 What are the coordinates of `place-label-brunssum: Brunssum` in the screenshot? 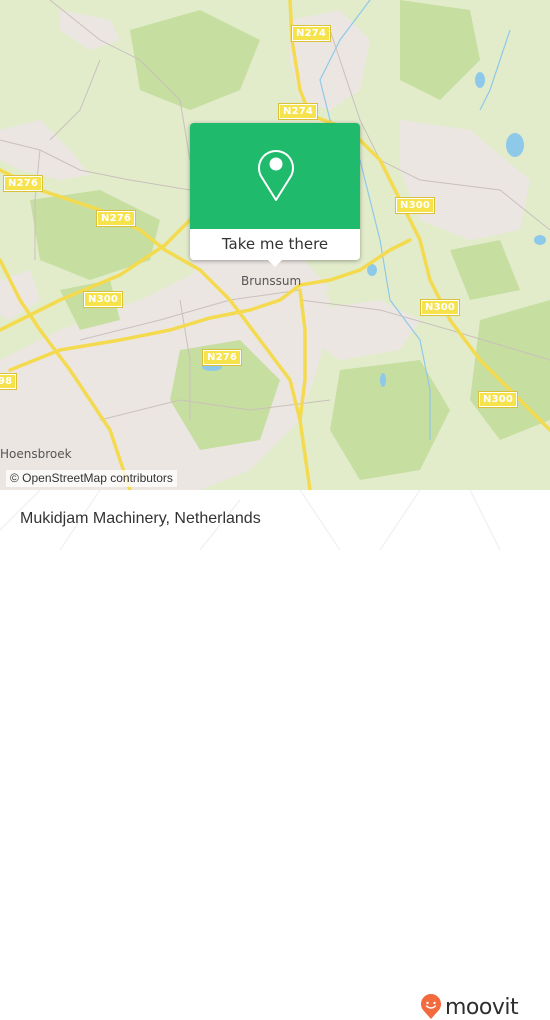 It's located at (271, 281).